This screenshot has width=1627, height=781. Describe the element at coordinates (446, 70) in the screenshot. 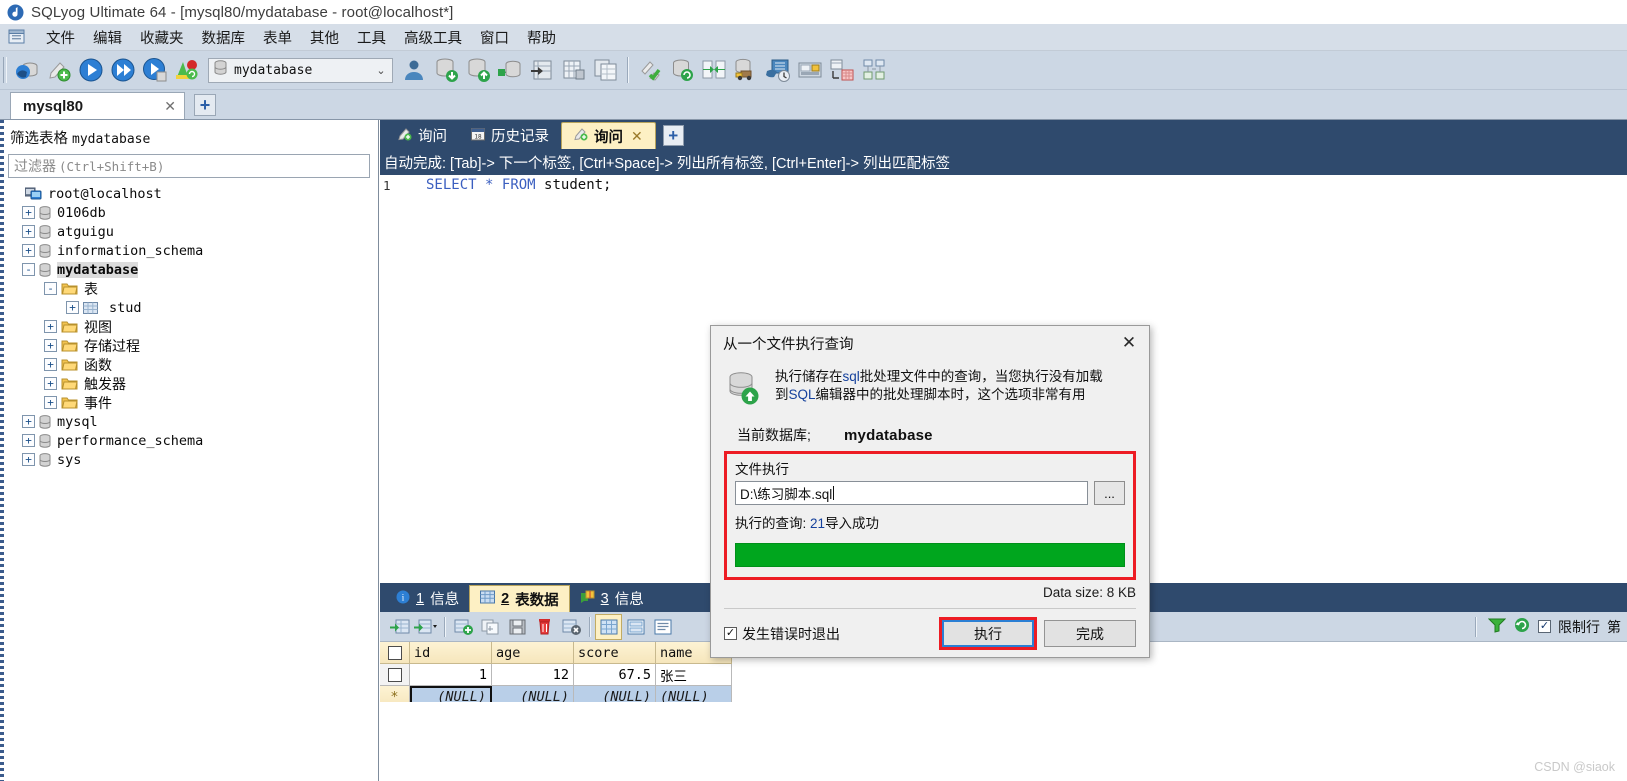

I see `backup-database-icon` at that location.